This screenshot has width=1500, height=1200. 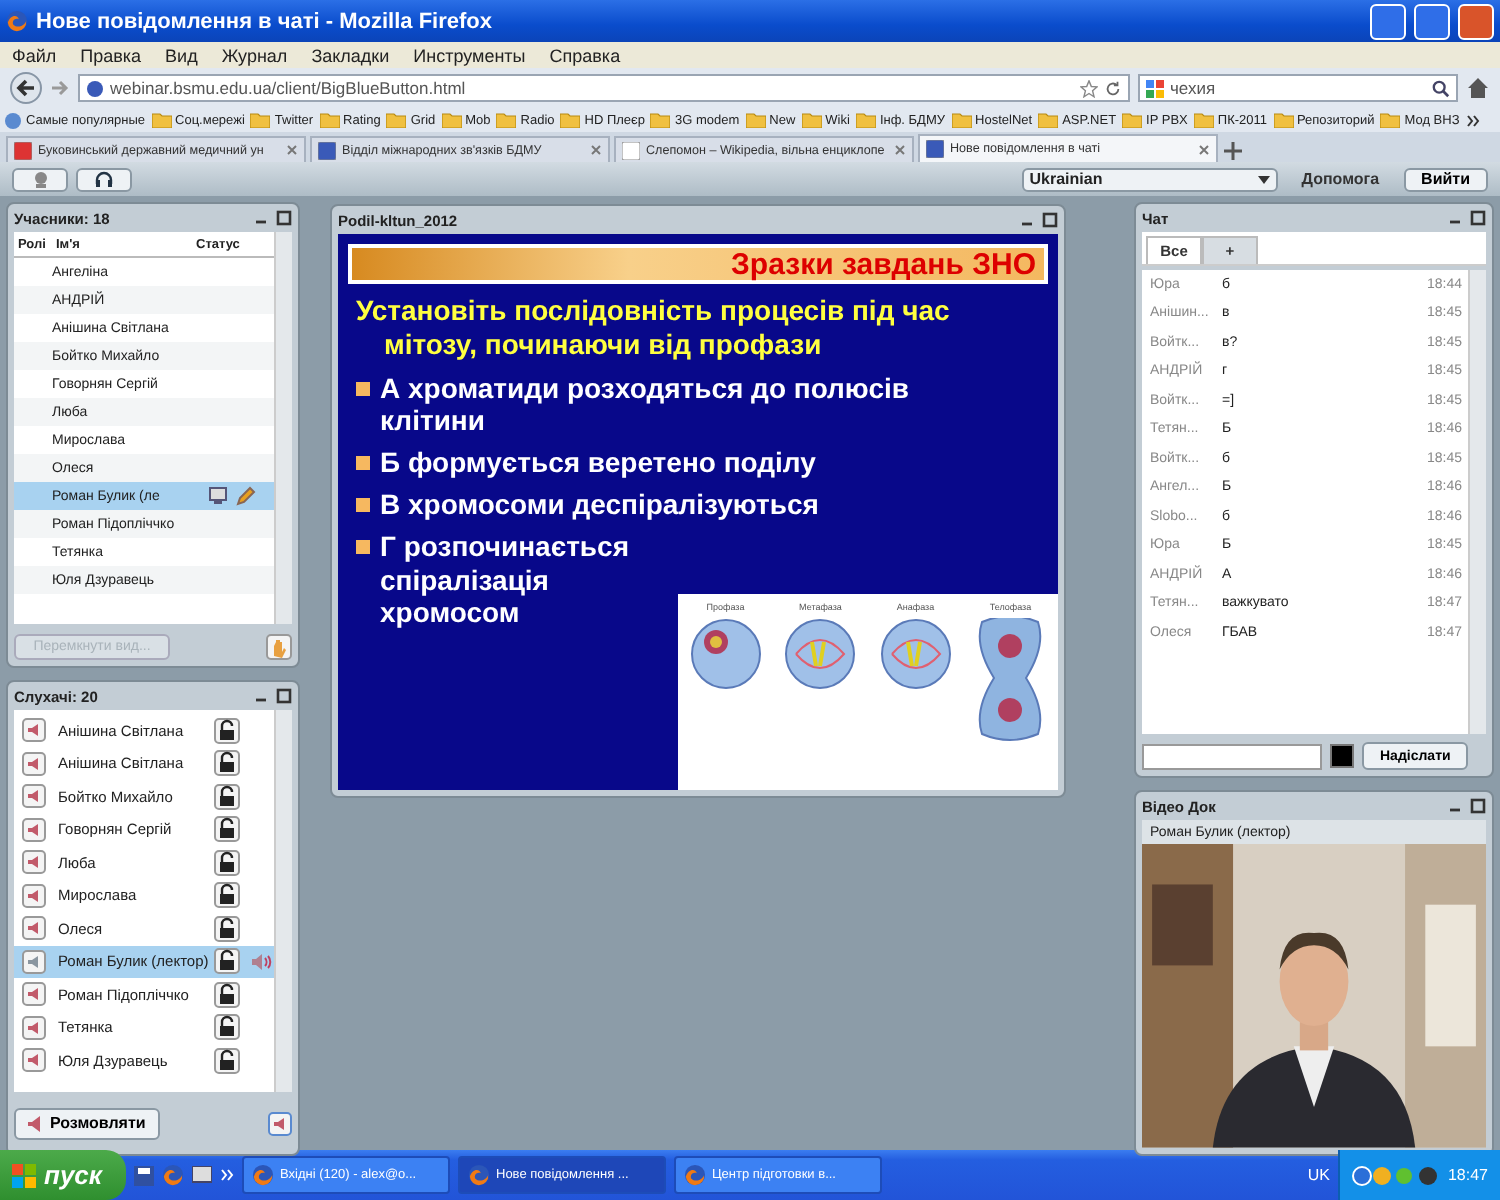 I want to click on color-picker, so click(x=1342, y=756).